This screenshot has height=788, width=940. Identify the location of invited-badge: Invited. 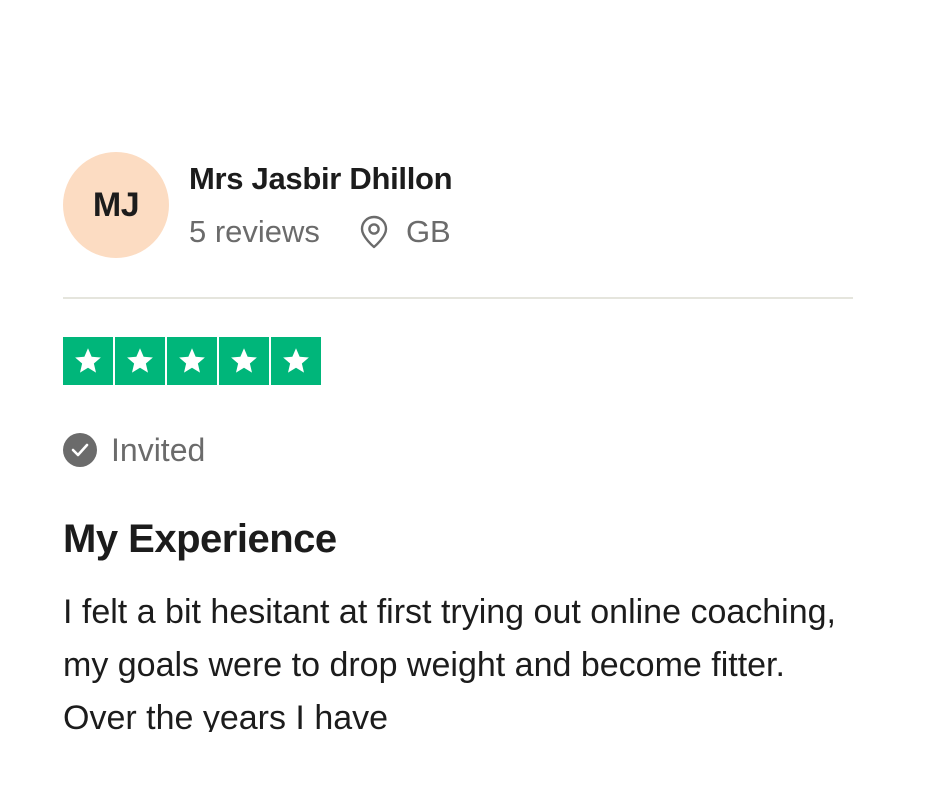
(134, 450).